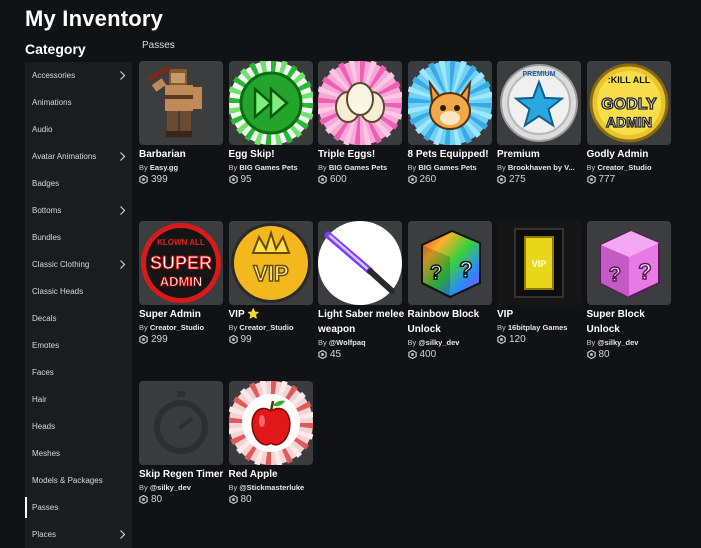  I want to click on item-card: Red Apple By @Stickmasterluke 80, so click(270, 443).